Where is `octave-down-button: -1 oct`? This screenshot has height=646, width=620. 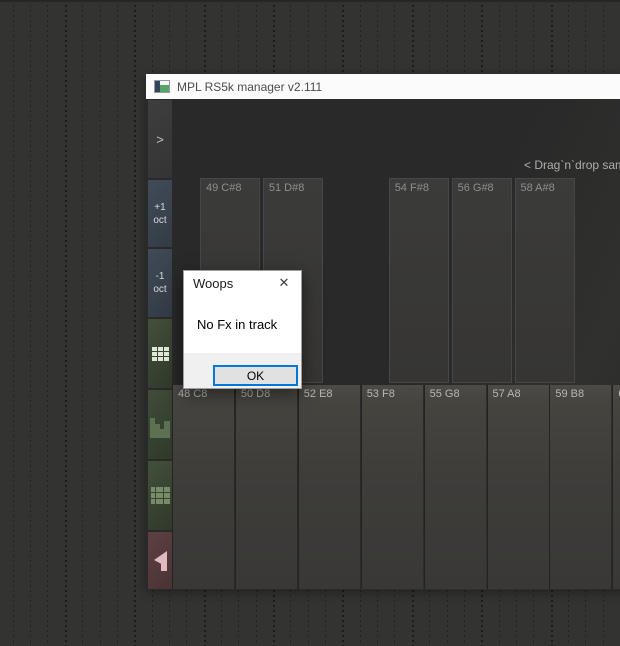
octave-down-button: -1 oct is located at coordinates (160, 283).